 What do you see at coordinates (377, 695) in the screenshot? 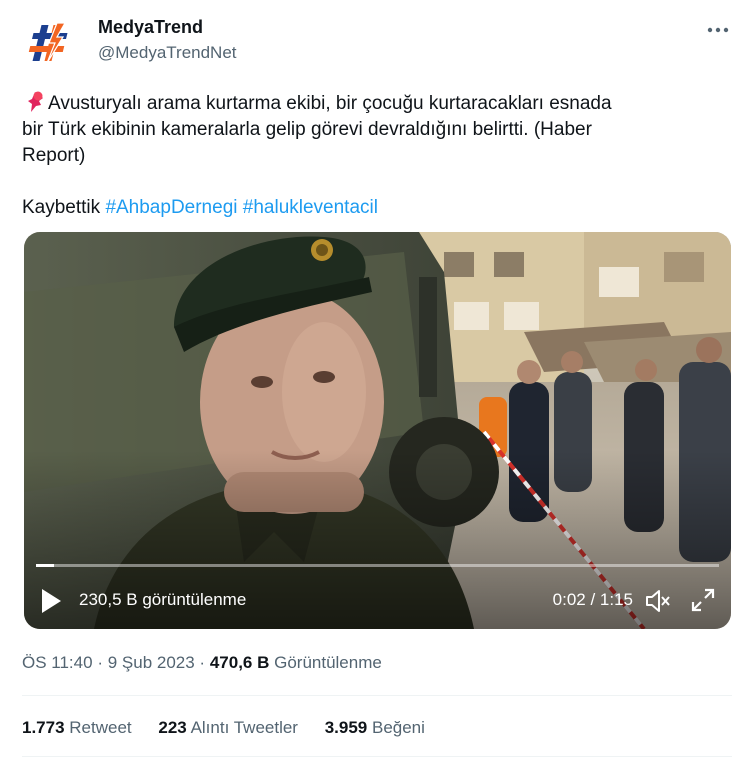
I see `divider` at bounding box center [377, 695].